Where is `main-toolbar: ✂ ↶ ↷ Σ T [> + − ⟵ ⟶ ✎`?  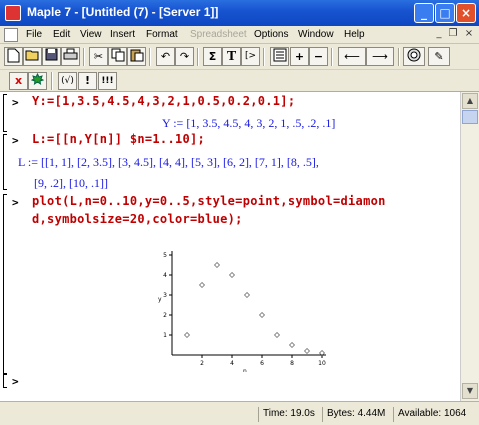
main-toolbar: ✂ ↶ ↷ Σ T [> + − ⟵ ⟶ ✎ is located at coordinates (239, 57).